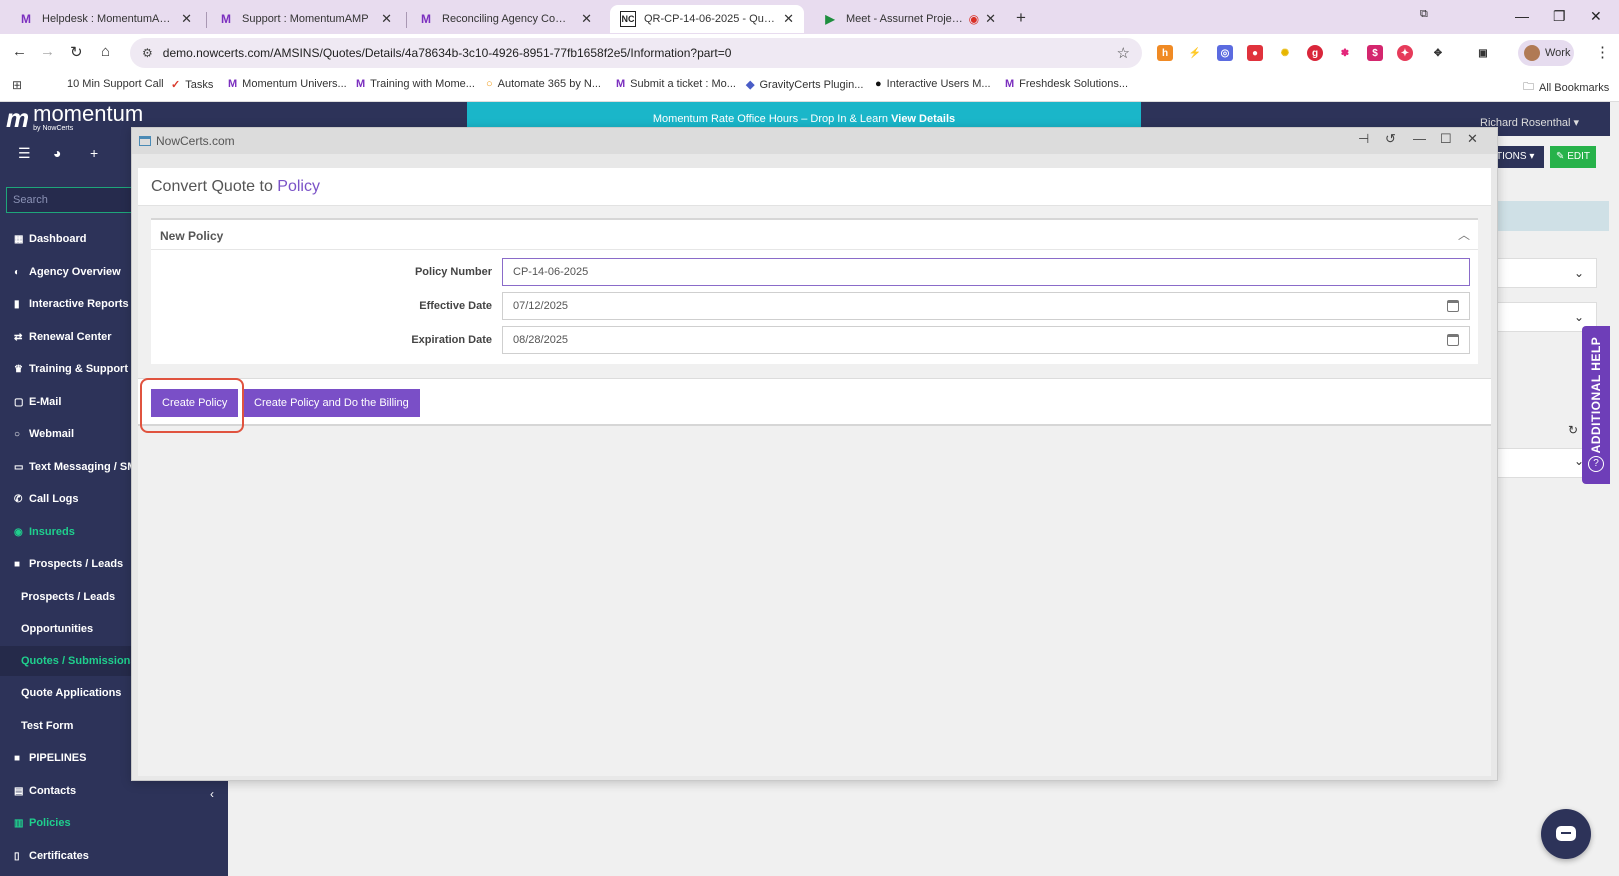 The height and width of the screenshot is (876, 1619). I want to click on extension-icon: ●, so click(1255, 53).